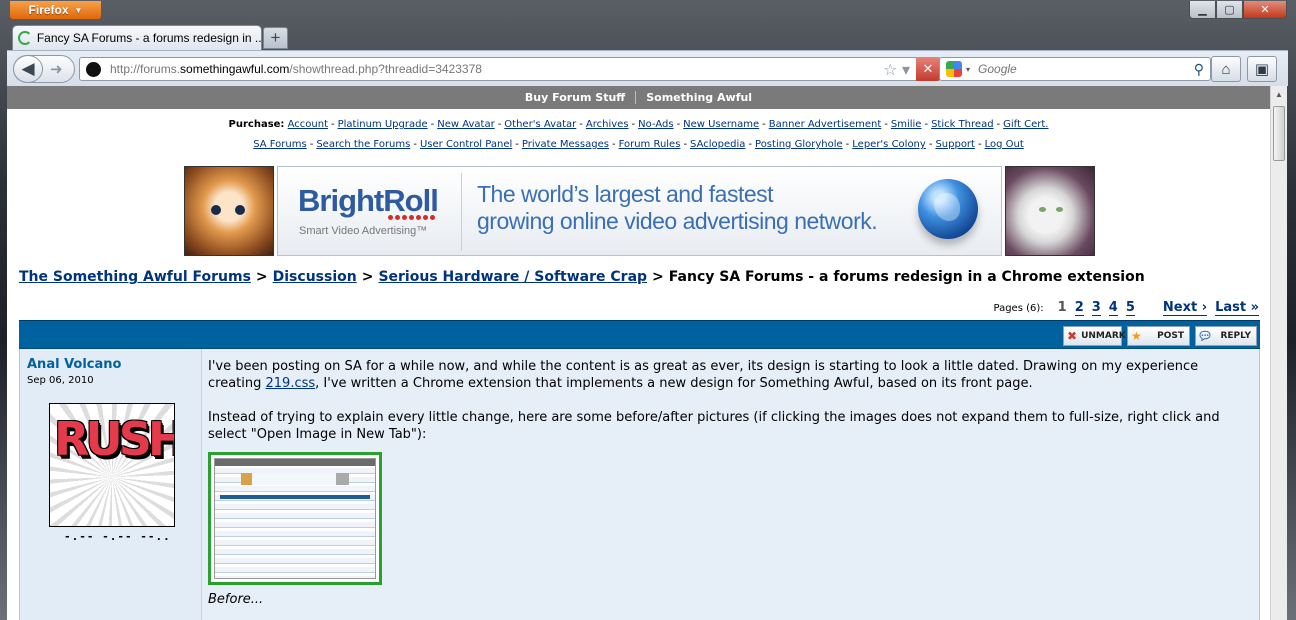 This screenshot has height=620, width=1296. What do you see at coordinates (889, 144) in the screenshot?
I see `nav-link: Leper's Colony` at bounding box center [889, 144].